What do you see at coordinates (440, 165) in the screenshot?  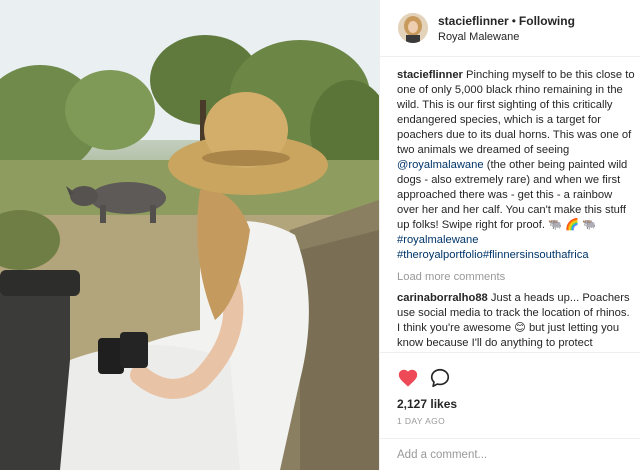 I see `caption-mention-link: @royalmalawane` at bounding box center [440, 165].